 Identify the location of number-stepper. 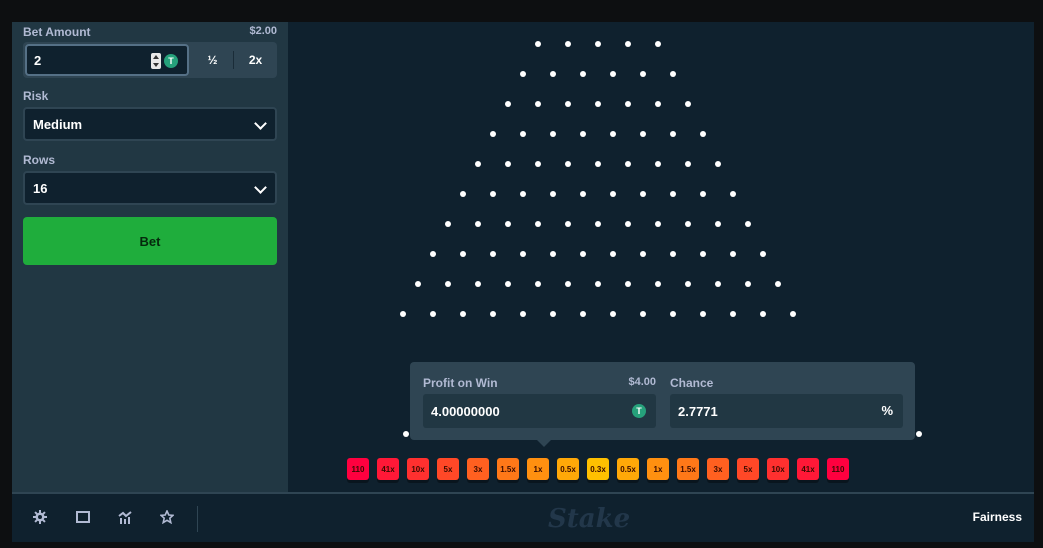
(156, 61).